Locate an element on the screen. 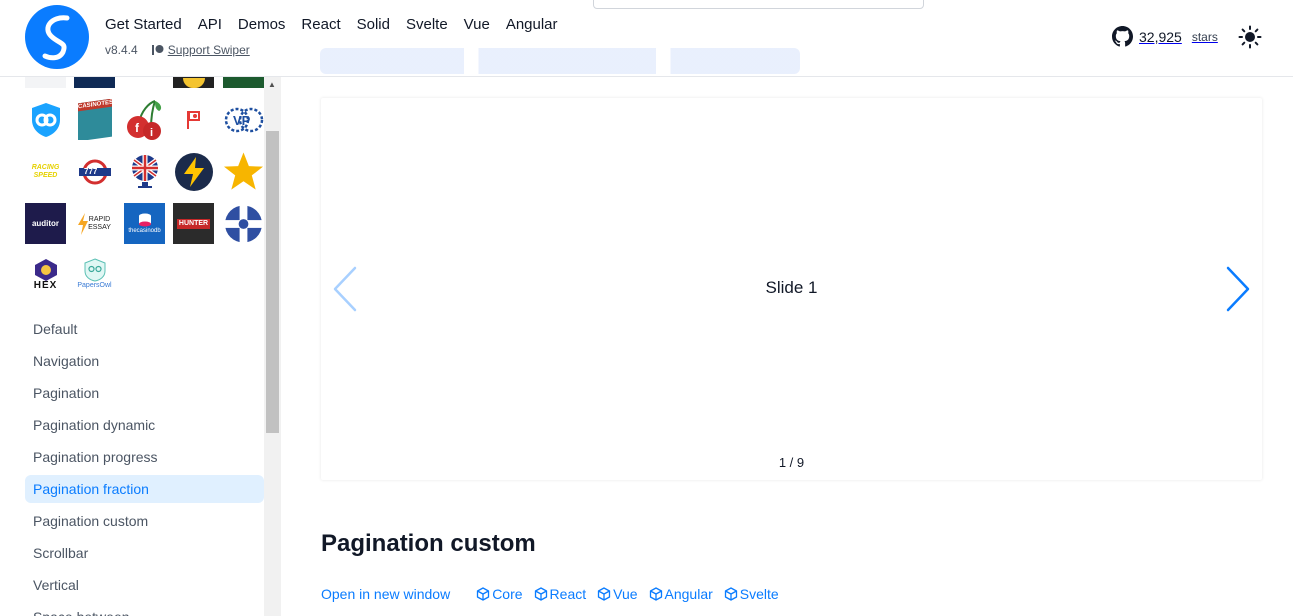  version-label: v8.4.4 is located at coordinates (121, 50).